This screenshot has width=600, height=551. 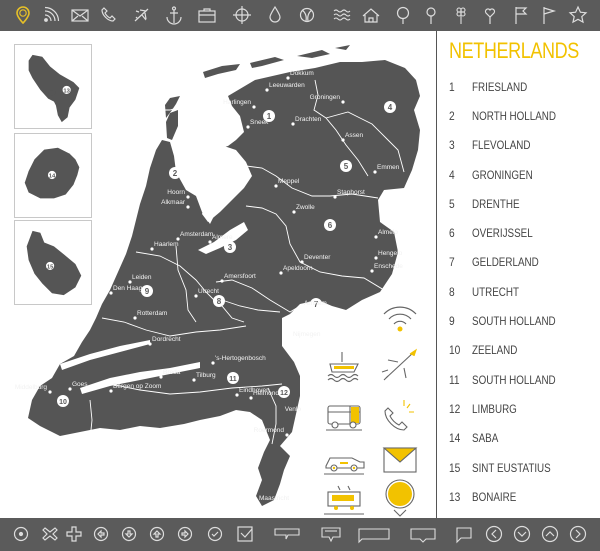 I want to click on svg-text: 5, so click(x=346, y=166).